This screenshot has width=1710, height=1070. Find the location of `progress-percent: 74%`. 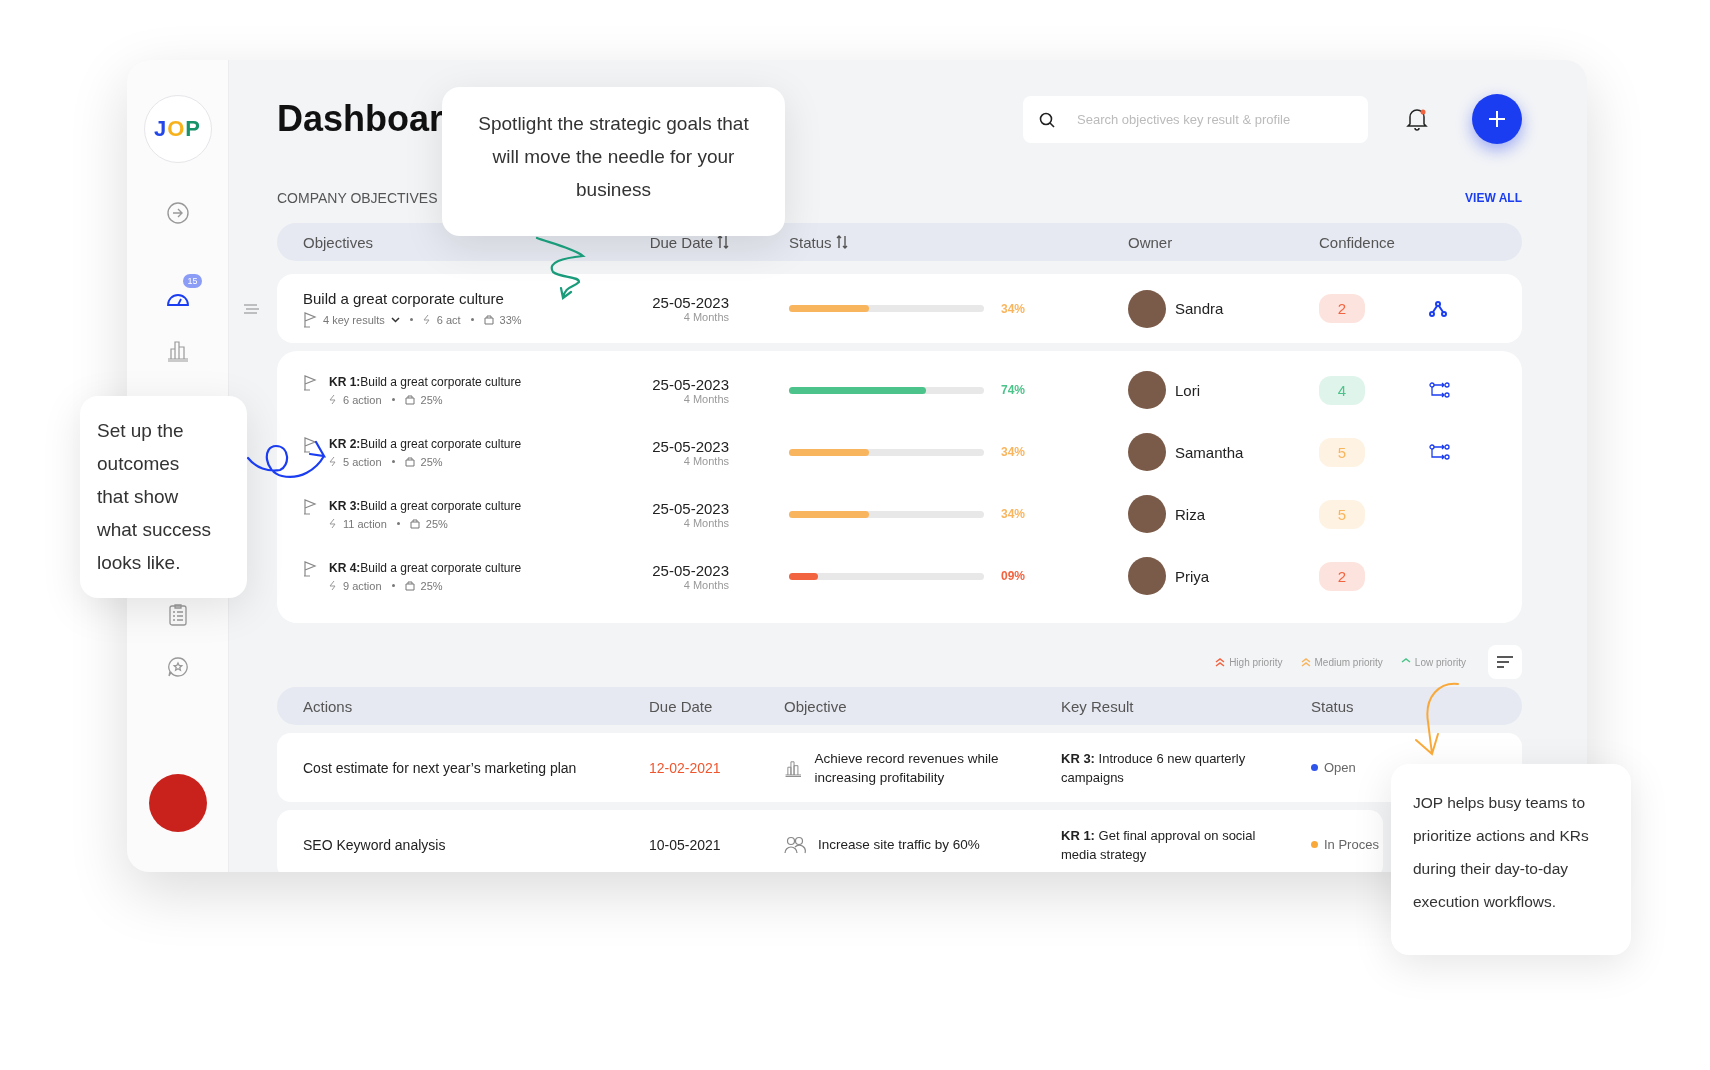

progress-percent: 74% is located at coordinates (1013, 390).